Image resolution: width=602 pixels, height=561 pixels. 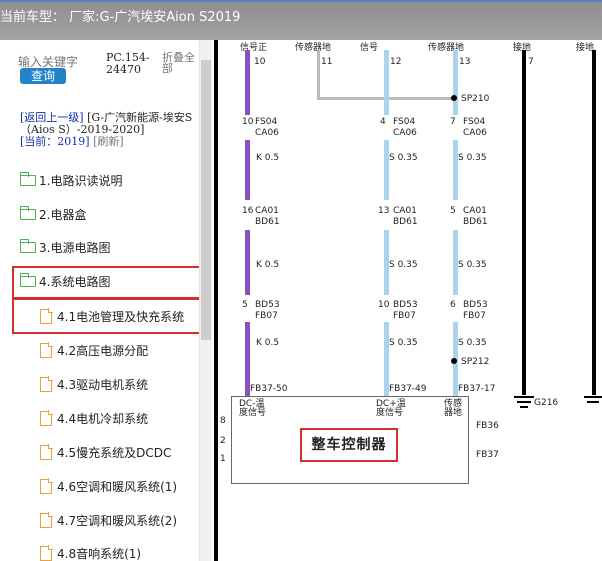 What do you see at coordinates (546, 403) in the screenshot?
I see `ground-label: G216` at bounding box center [546, 403].